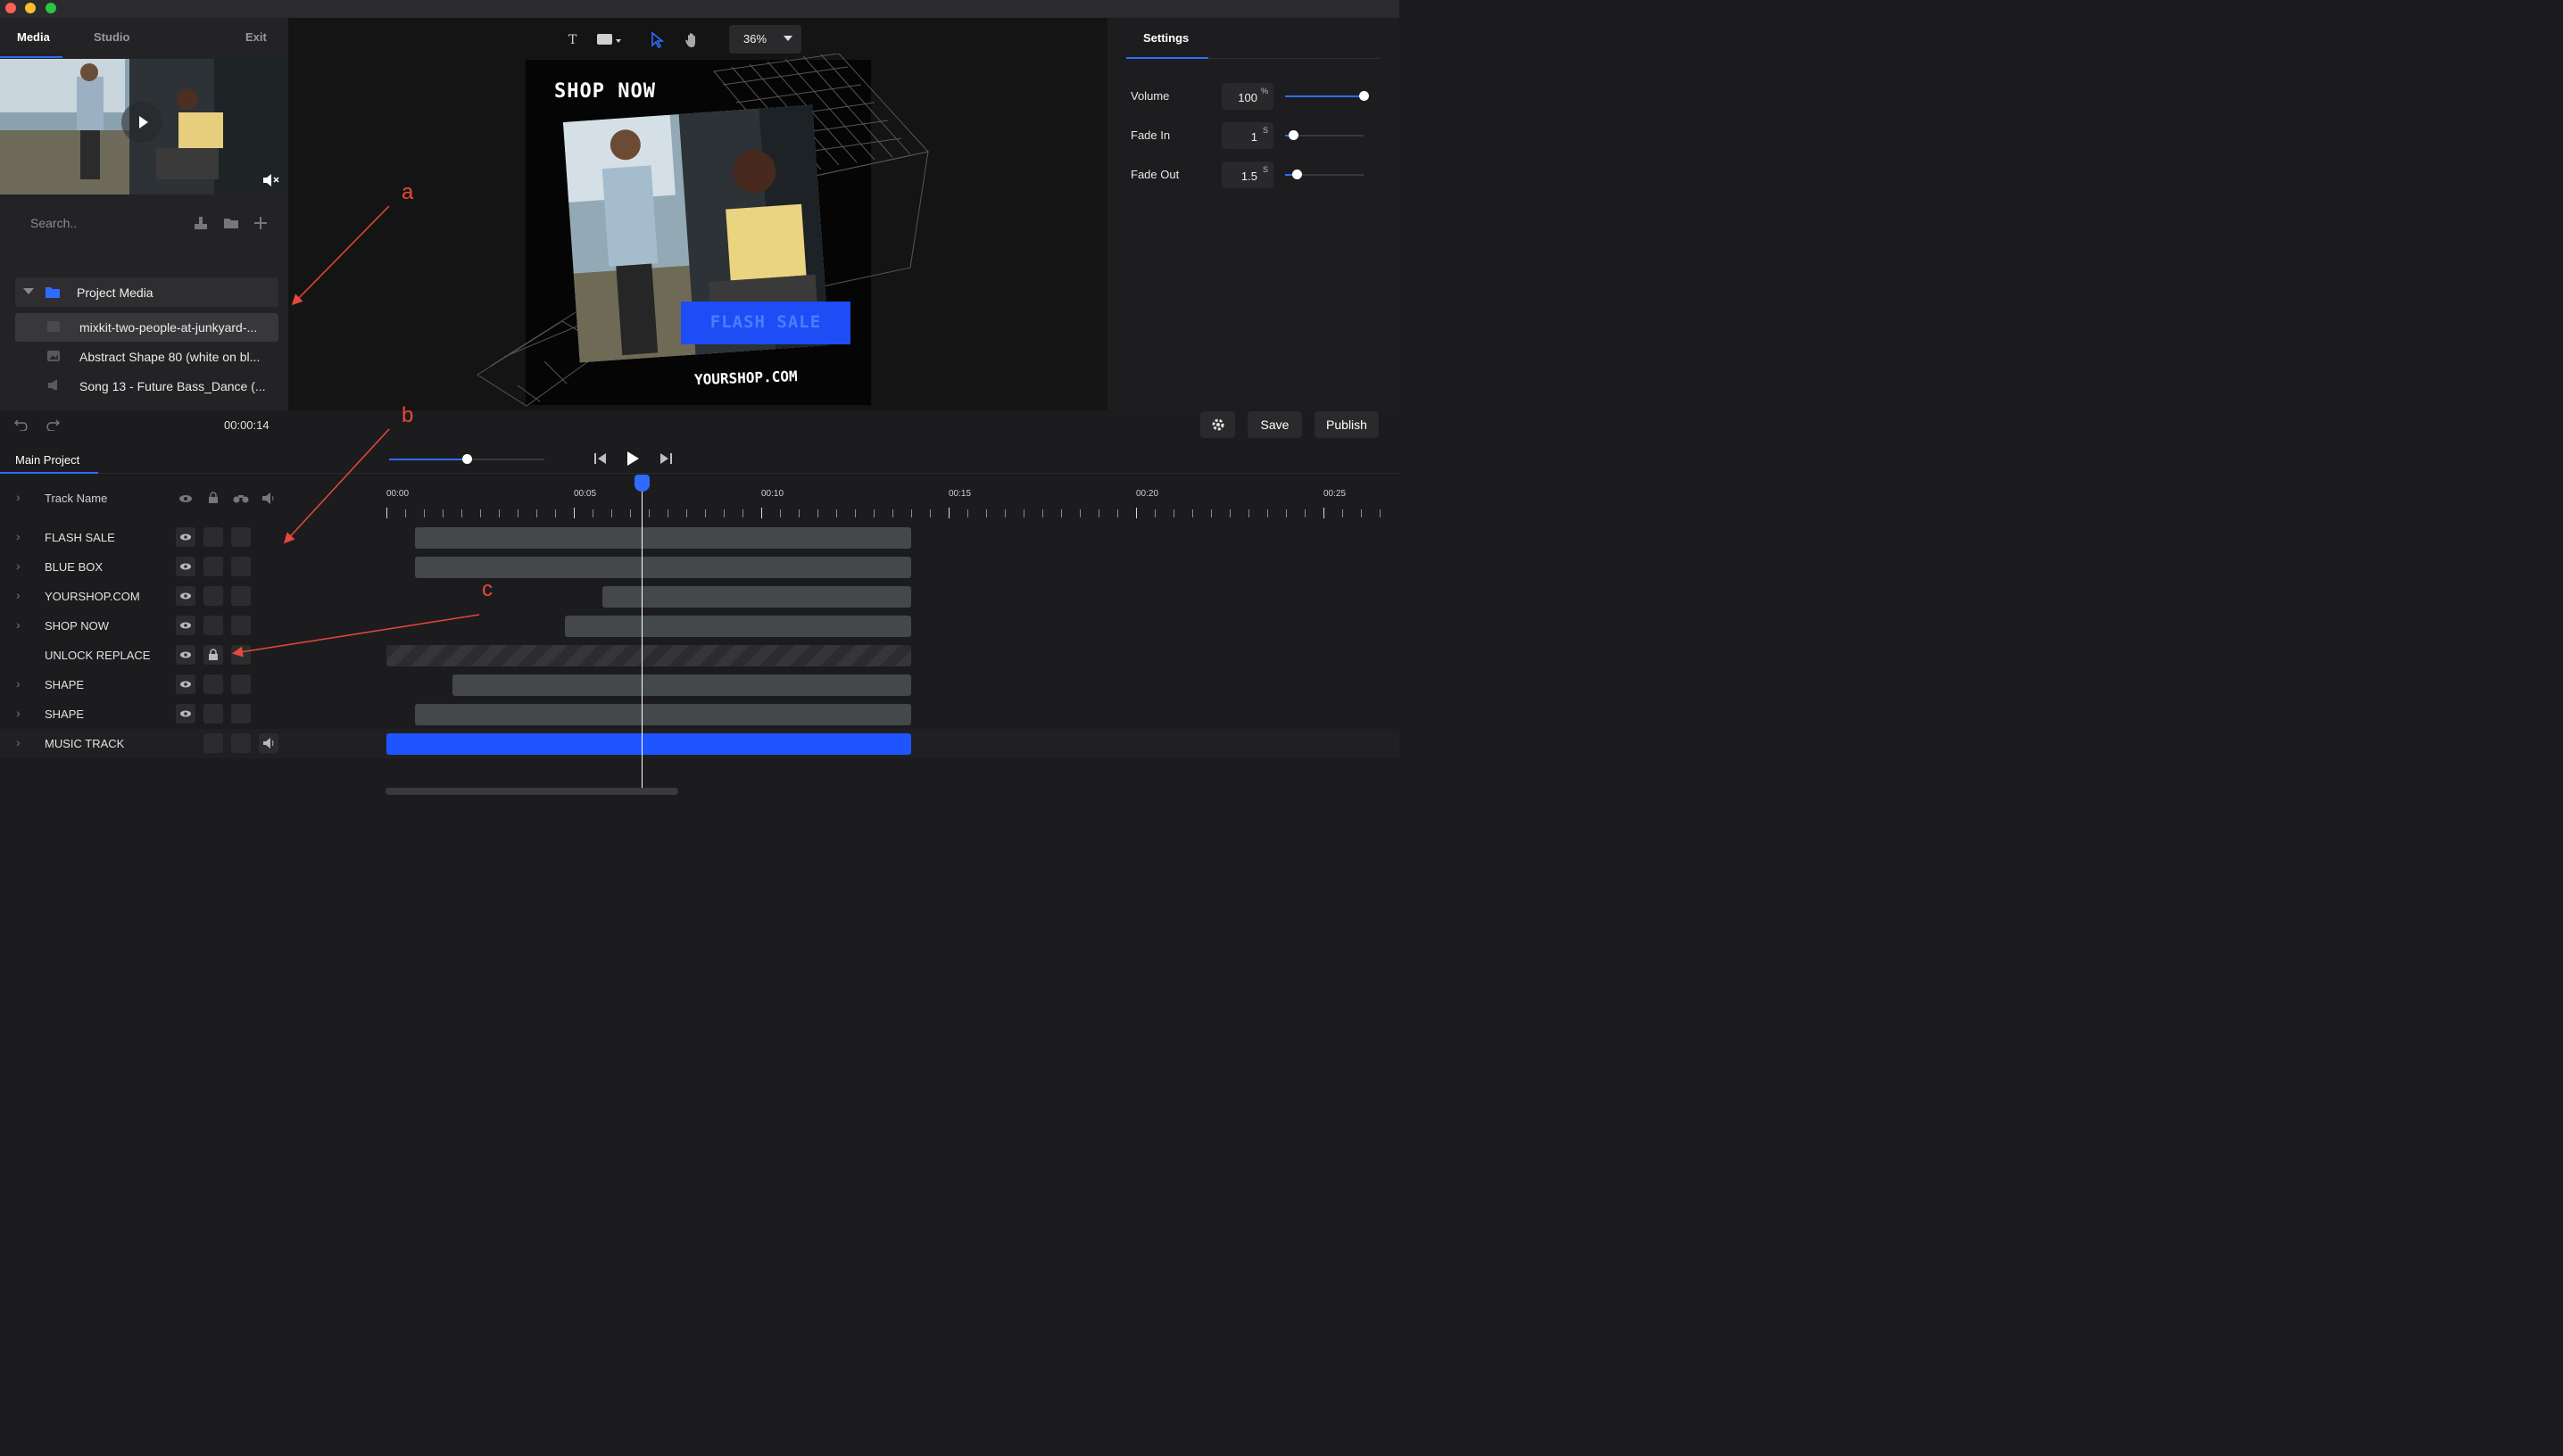 The image size is (2563, 1456). Describe the element at coordinates (600, 458) in the screenshot. I see `skip-back-icon` at that location.